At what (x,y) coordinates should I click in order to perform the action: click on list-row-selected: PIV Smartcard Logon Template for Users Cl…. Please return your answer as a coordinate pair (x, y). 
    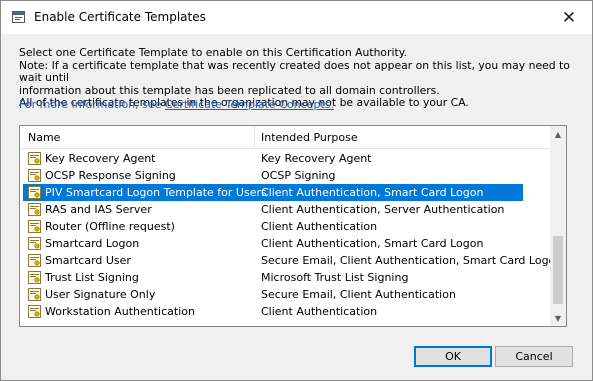
    Looking at the image, I should click on (273, 192).